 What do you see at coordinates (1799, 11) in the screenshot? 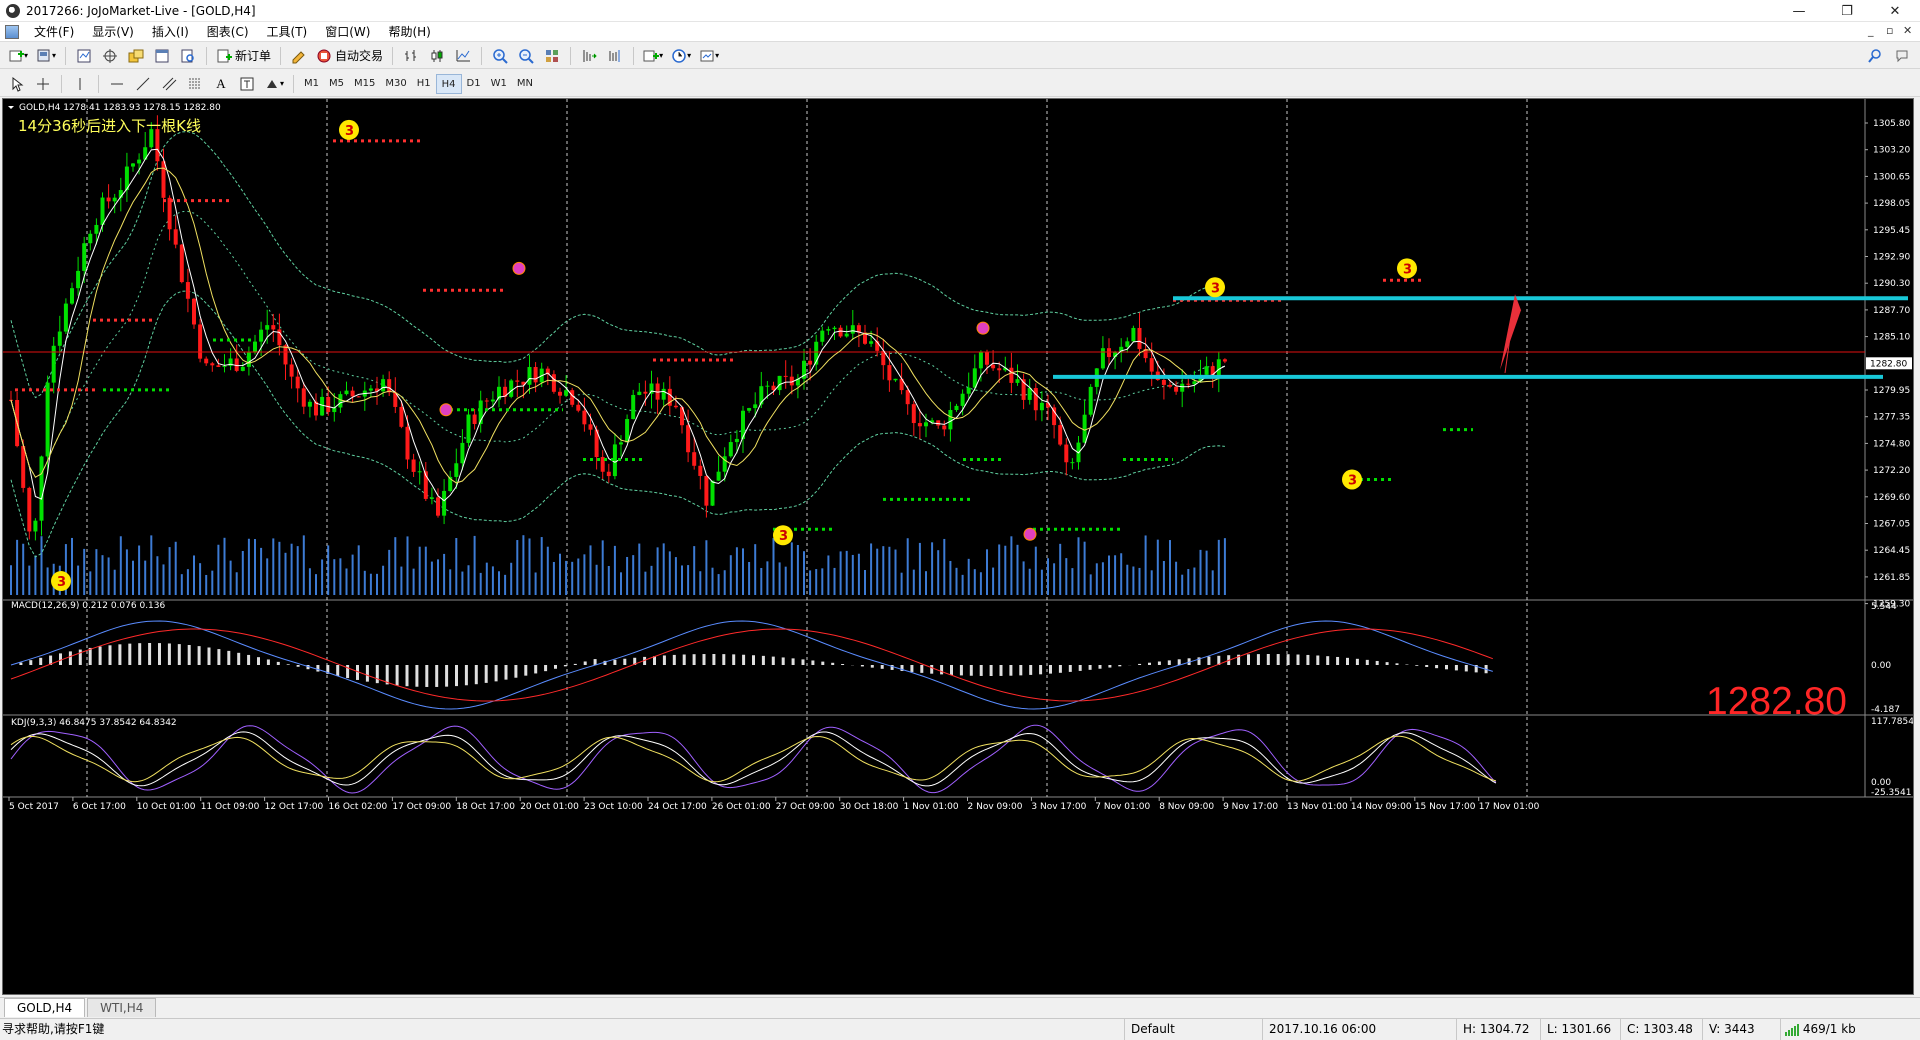
I see `minimize-button: —` at bounding box center [1799, 11].